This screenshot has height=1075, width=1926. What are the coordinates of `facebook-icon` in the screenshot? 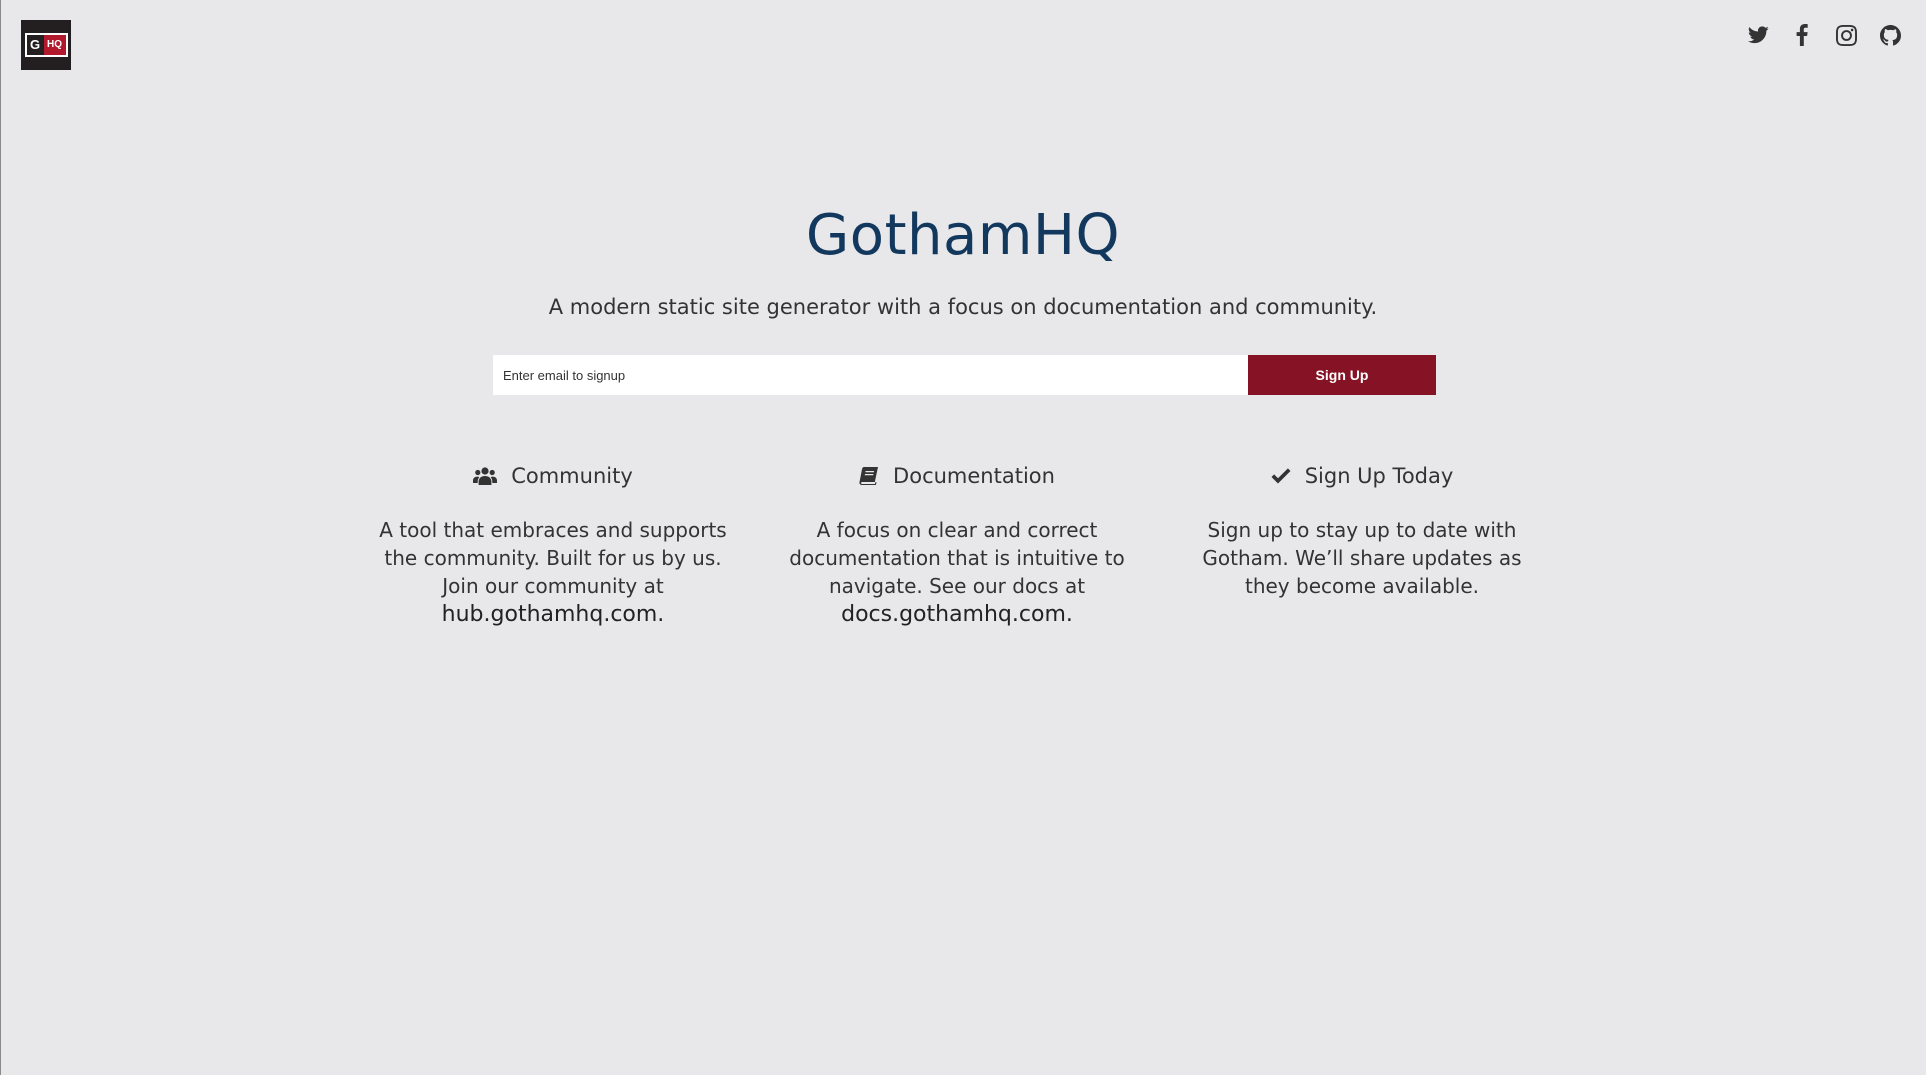 It's located at (1802, 35).